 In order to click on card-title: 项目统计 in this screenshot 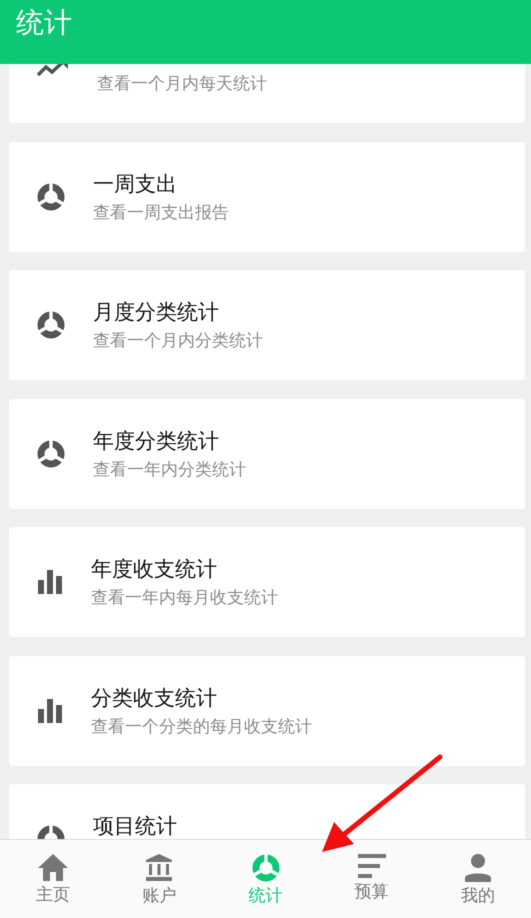, I will do `click(135, 826)`.